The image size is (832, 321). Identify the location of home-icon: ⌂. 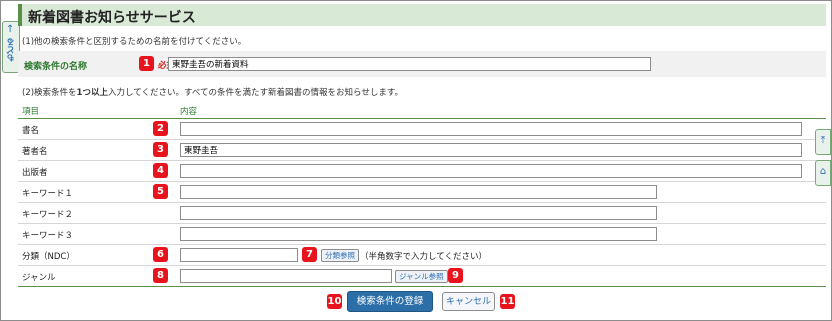
(823, 171).